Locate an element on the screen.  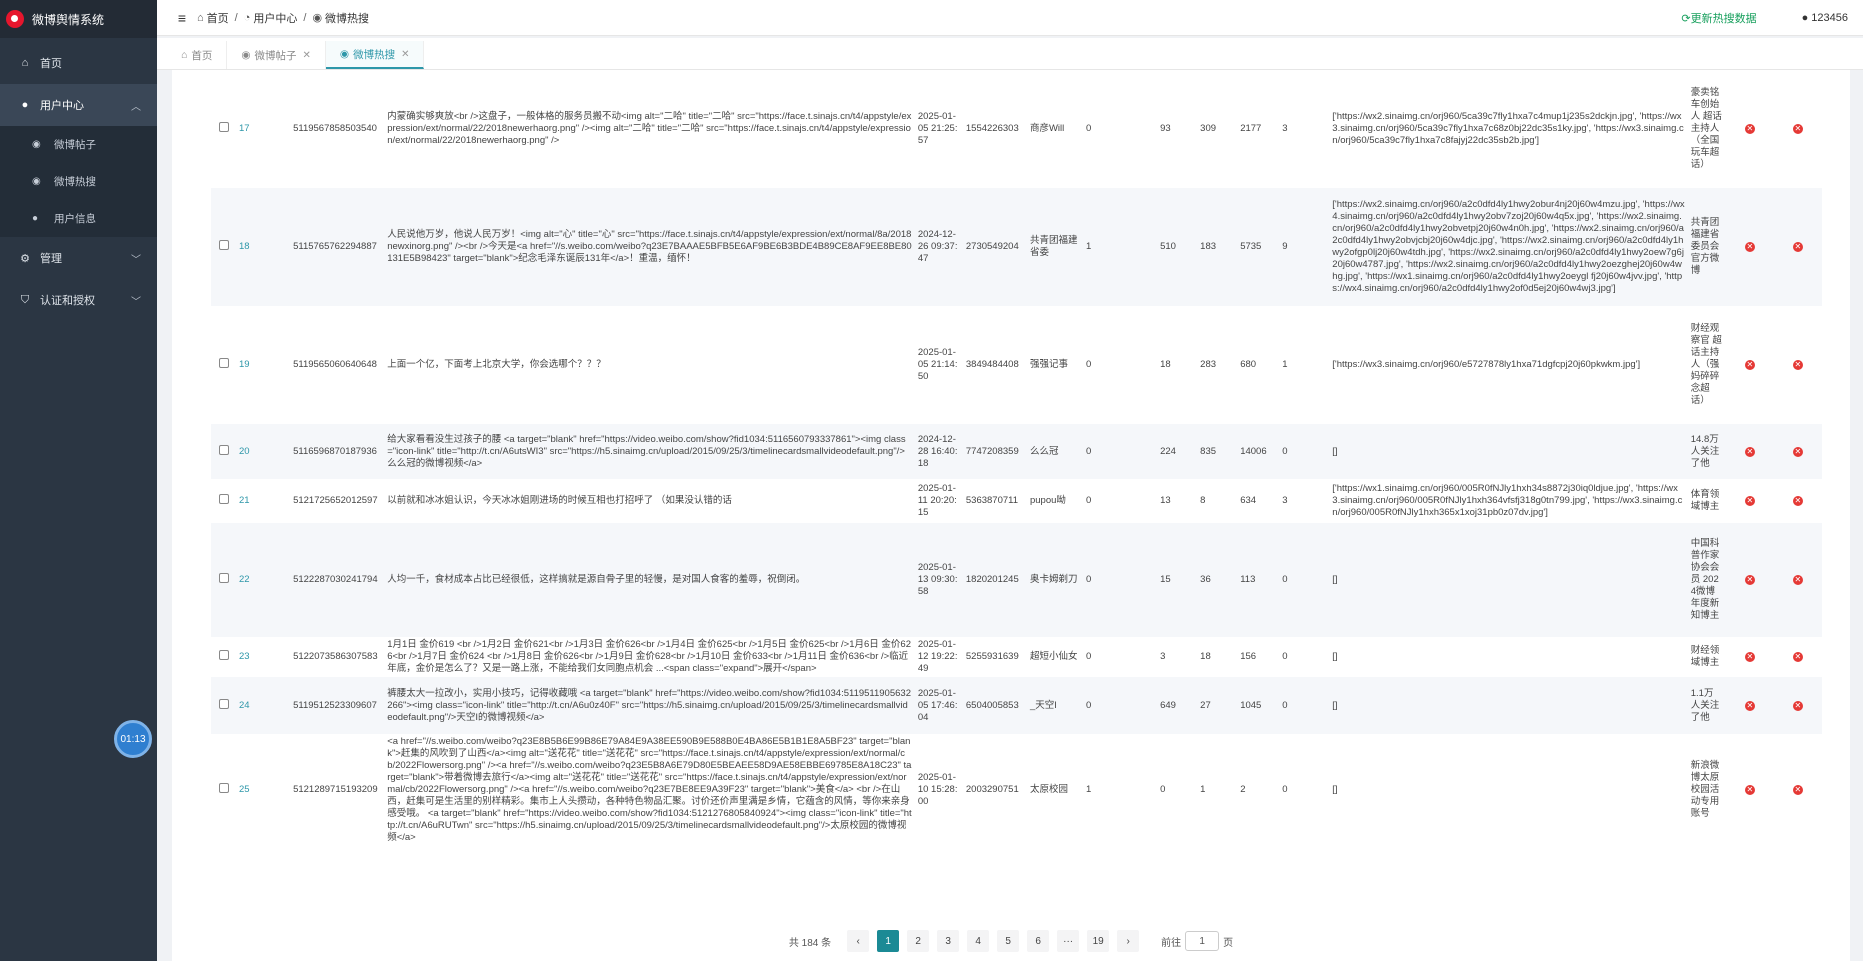
sidebar-item-weibo-posts: ◉ 微博帖子 is located at coordinates (78, 144).